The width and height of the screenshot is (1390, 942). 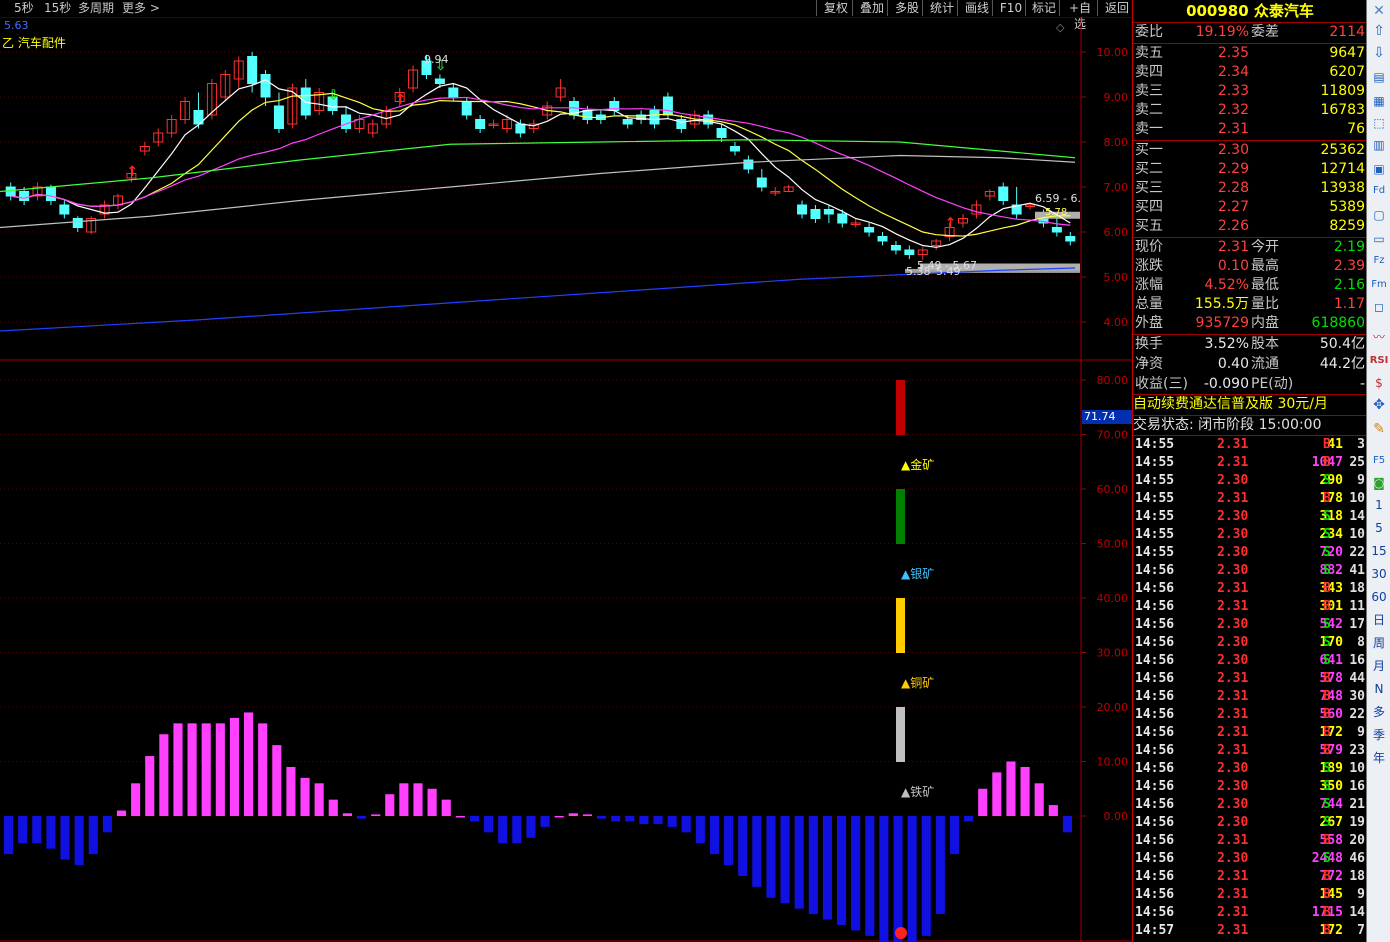 What do you see at coordinates (1250, 404) in the screenshot?
I see `promo-text: 自动续费通达信普及版 30元/月` at bounding box center [1250, 404].